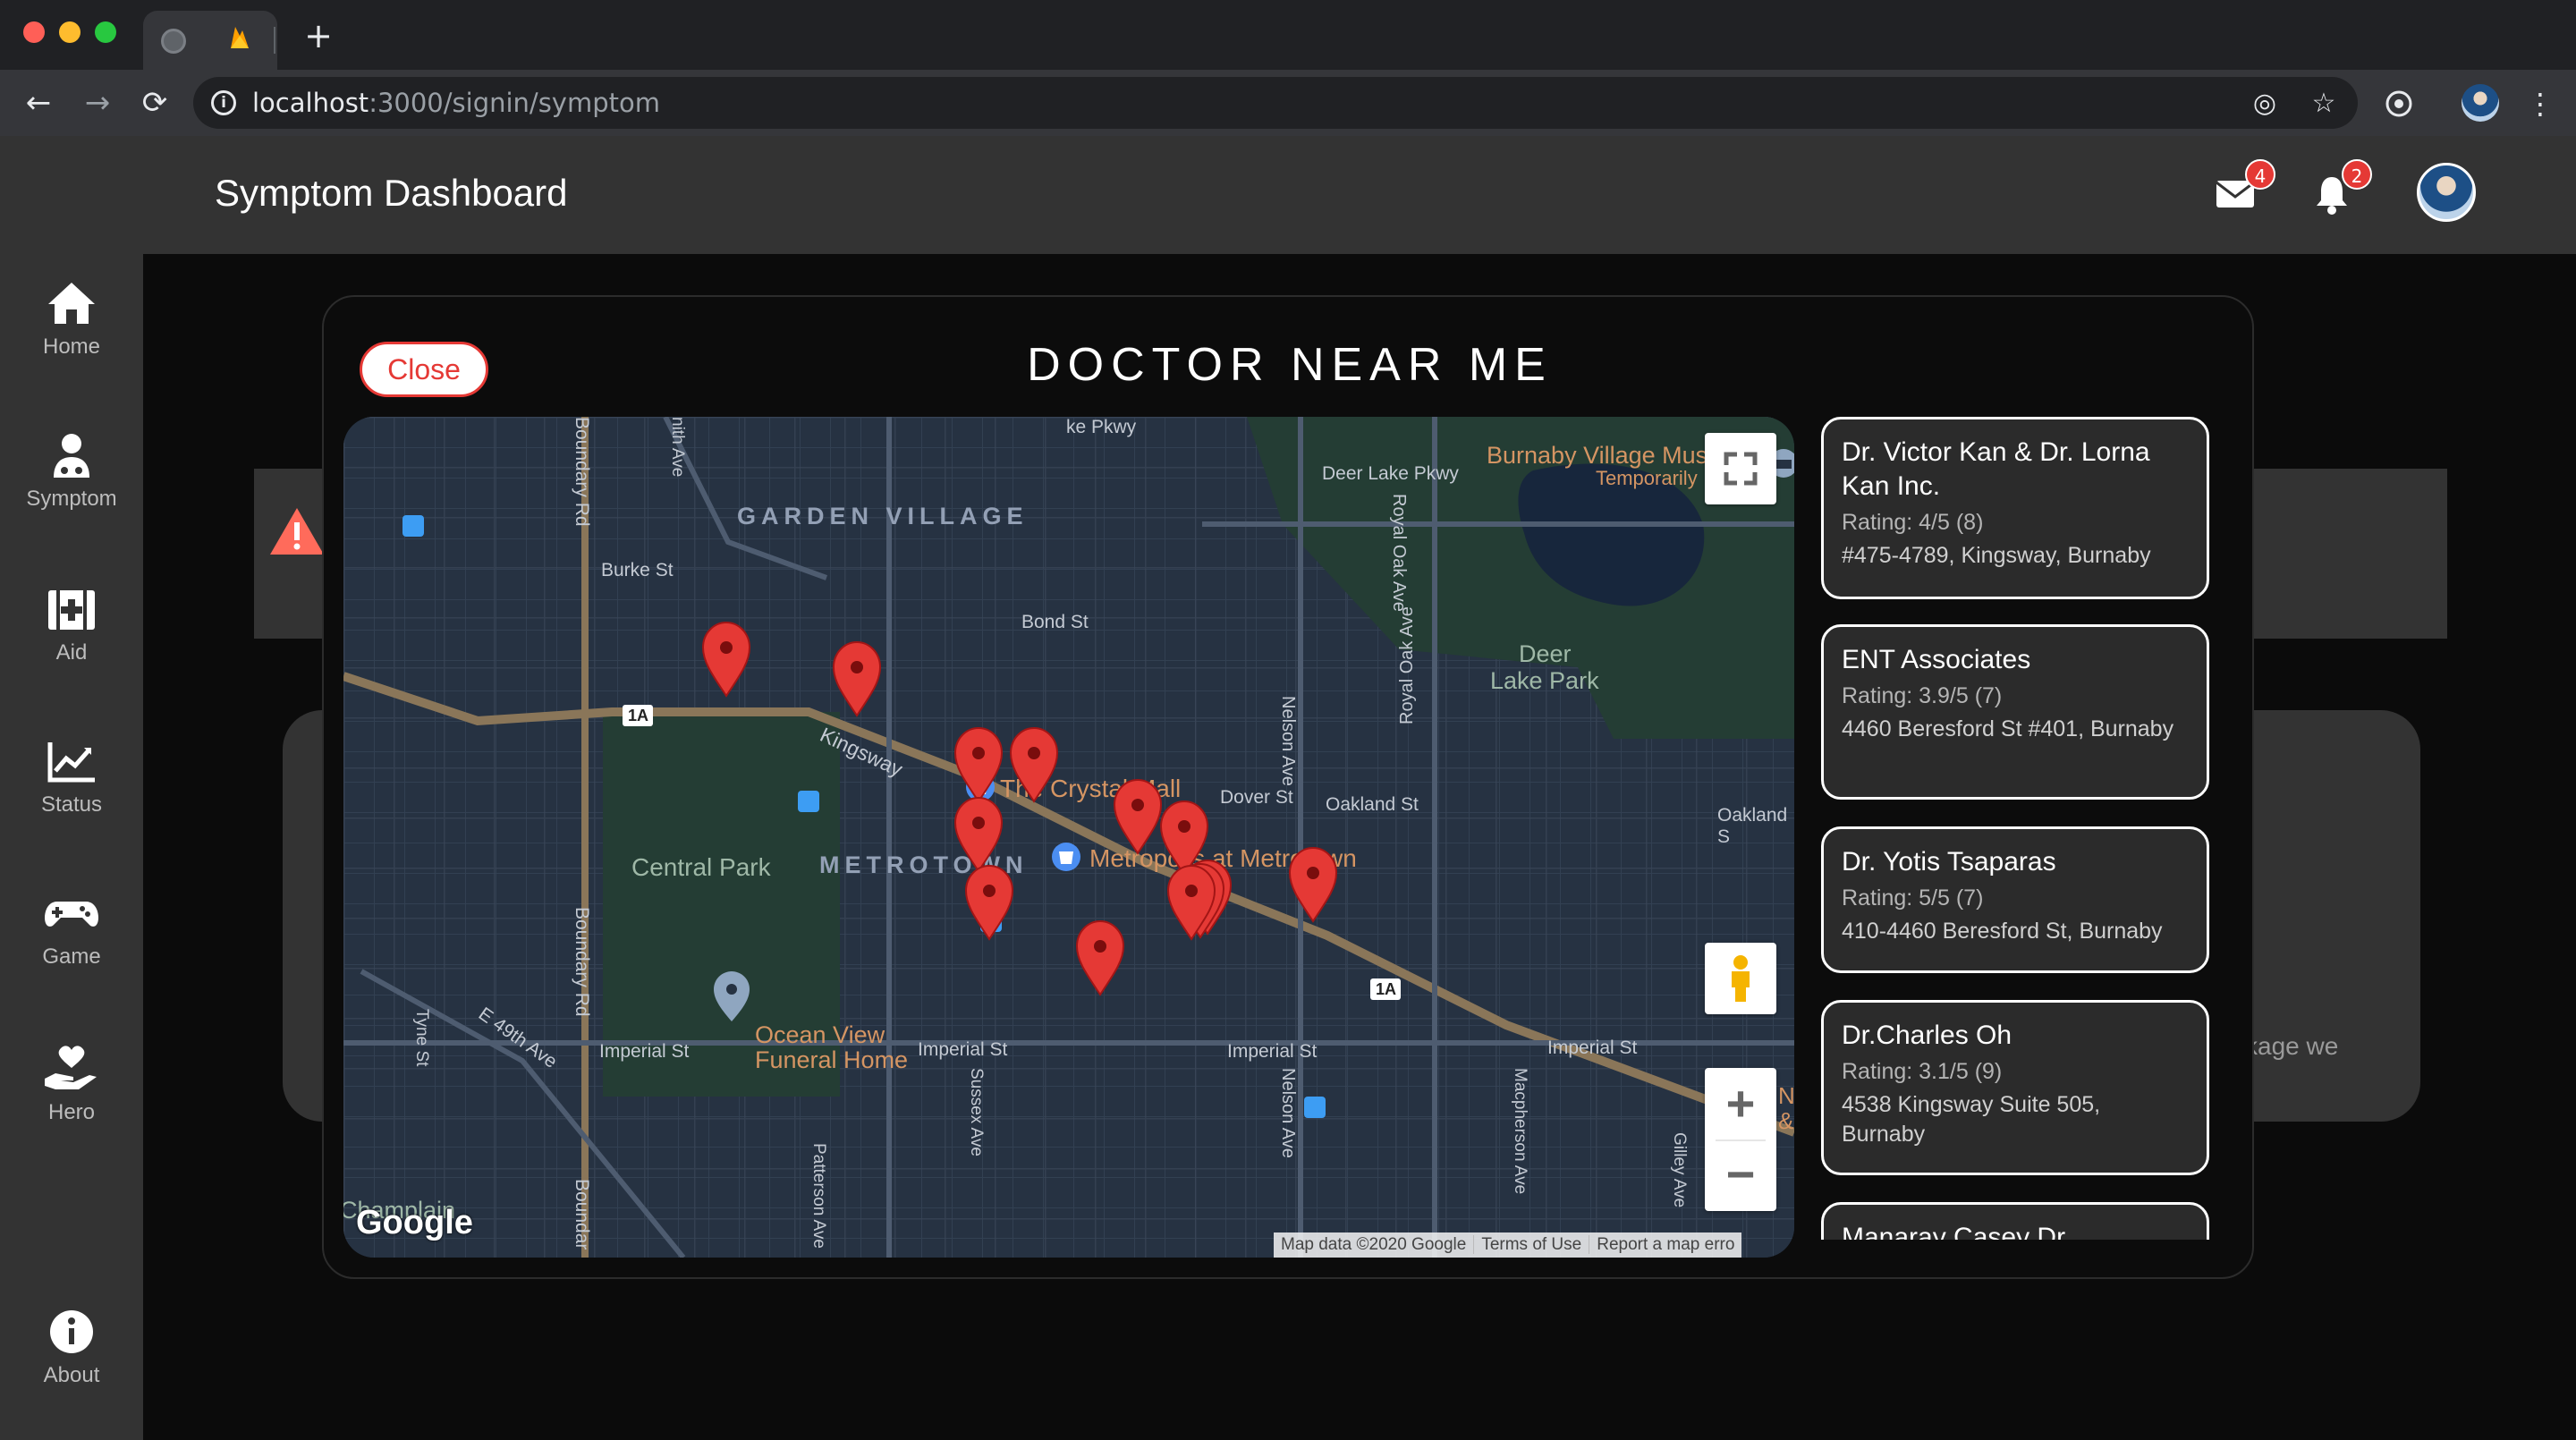 This screenshot has width=2576, height=1440. Describe the element at coordinates (2260, 175) in the screenshot. I see `mail-badge: 4` at that location.